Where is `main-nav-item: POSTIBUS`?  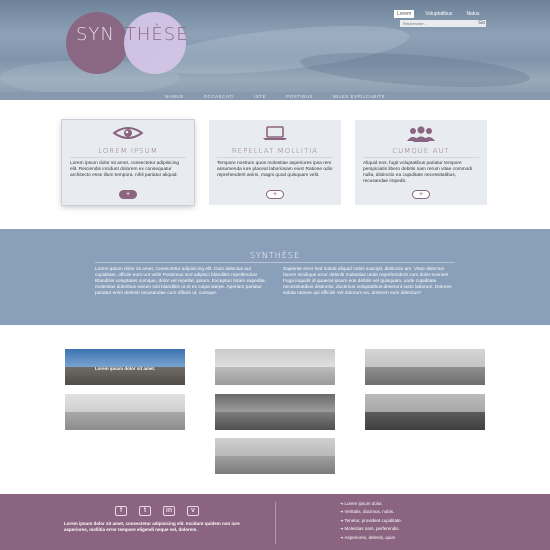 main-nav-item: POSTIBUS is located at coordinates (299, 96).